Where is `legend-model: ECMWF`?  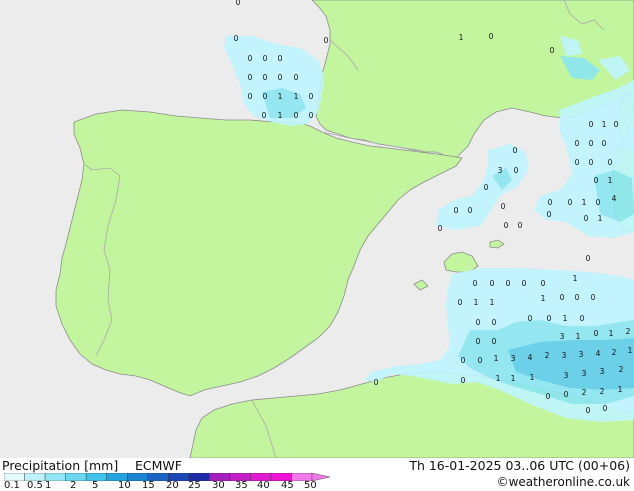 legend-model: ECMWF is located at coordinates (158, 465).